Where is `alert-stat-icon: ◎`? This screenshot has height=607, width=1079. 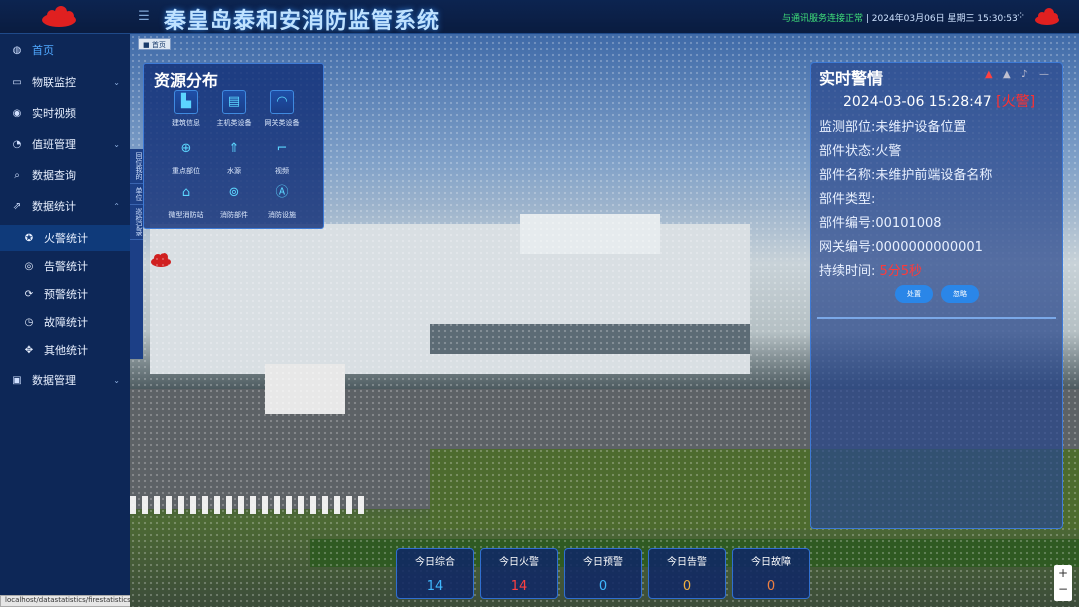 alert-stat-icon: ◎ is located at coordinates (29, 266).